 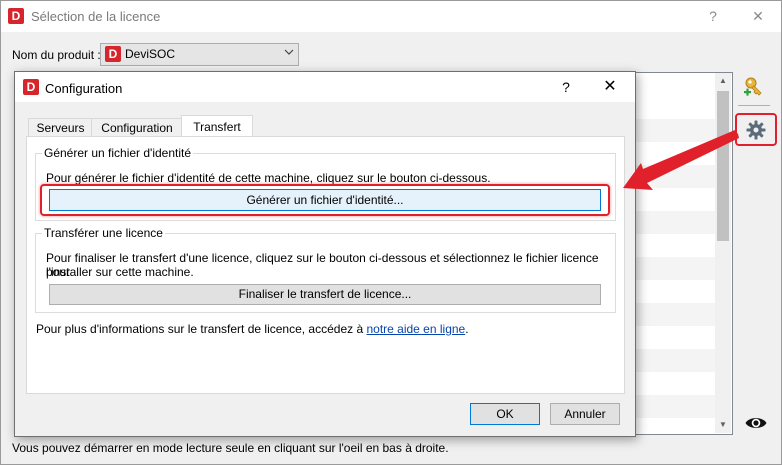 I want to click on ok-button: OK, so click(x=505, y=414).